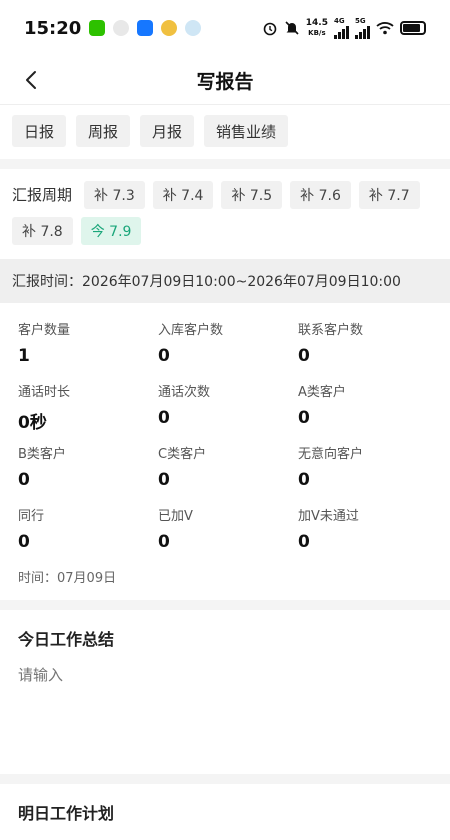  What do you see at coordinates (66, 813) in the screenshot?
I see `plan-title: 明日工作计划` at bounding box center [66, 813].